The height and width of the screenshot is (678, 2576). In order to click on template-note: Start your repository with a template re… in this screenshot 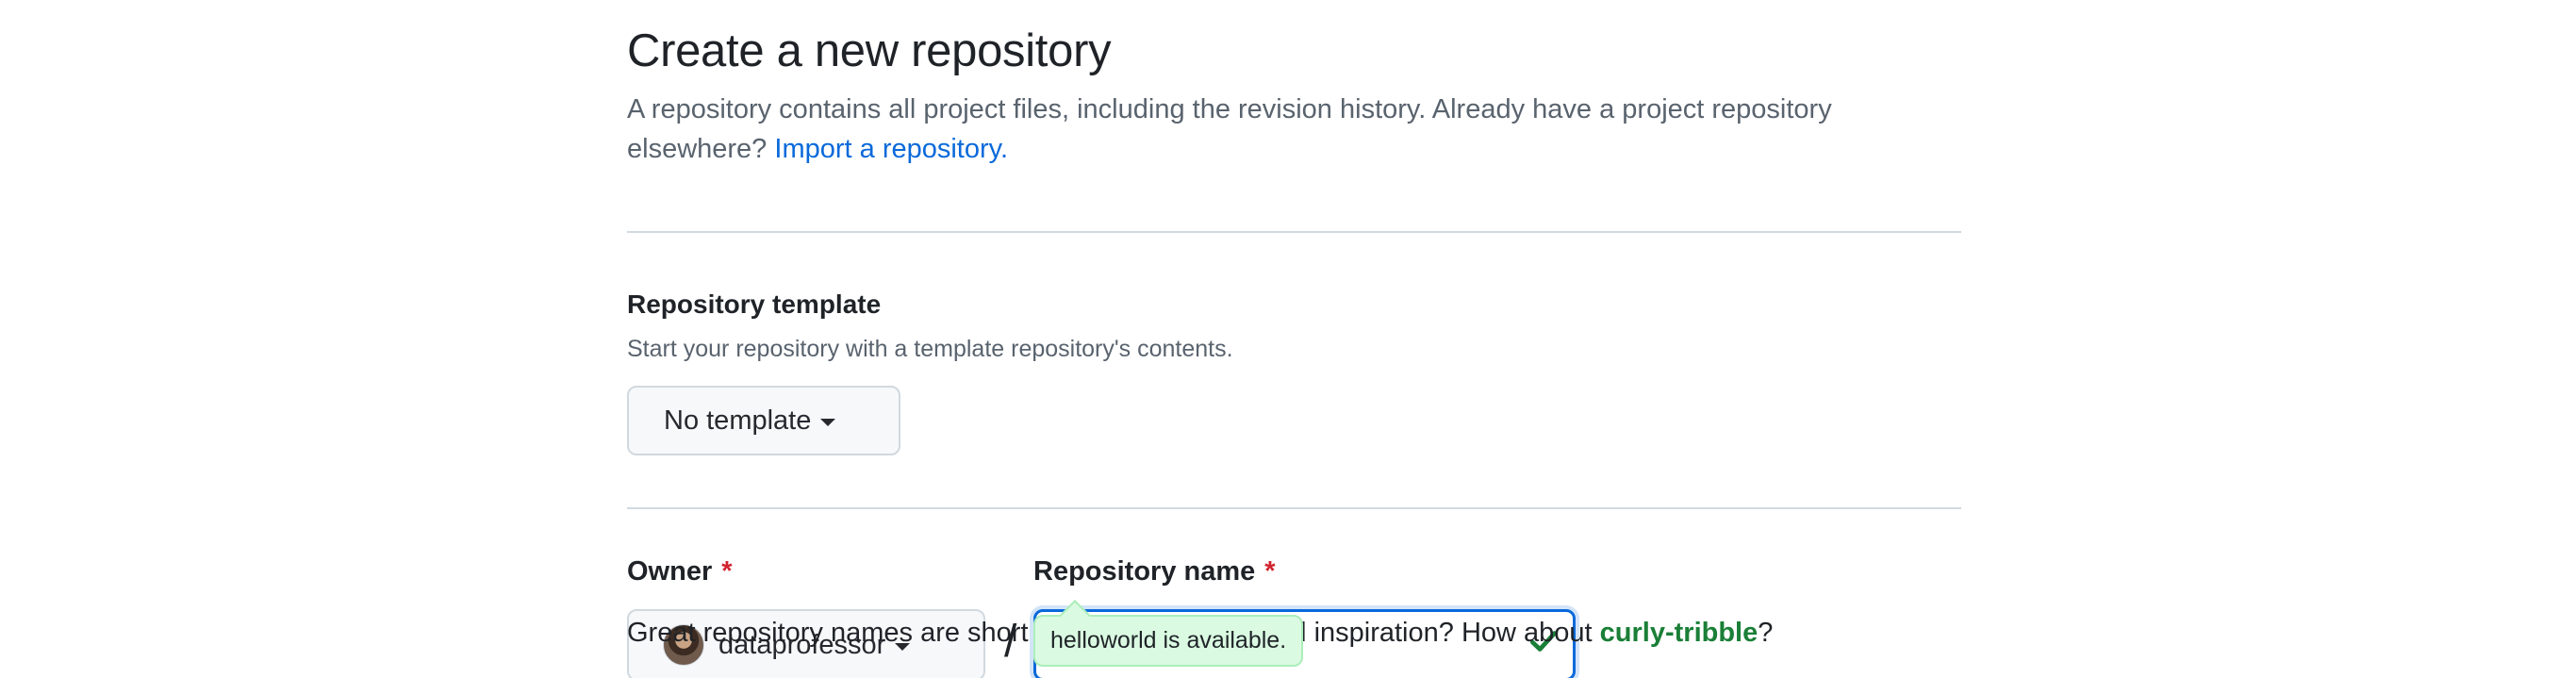, I will do `click(930, 349)`.